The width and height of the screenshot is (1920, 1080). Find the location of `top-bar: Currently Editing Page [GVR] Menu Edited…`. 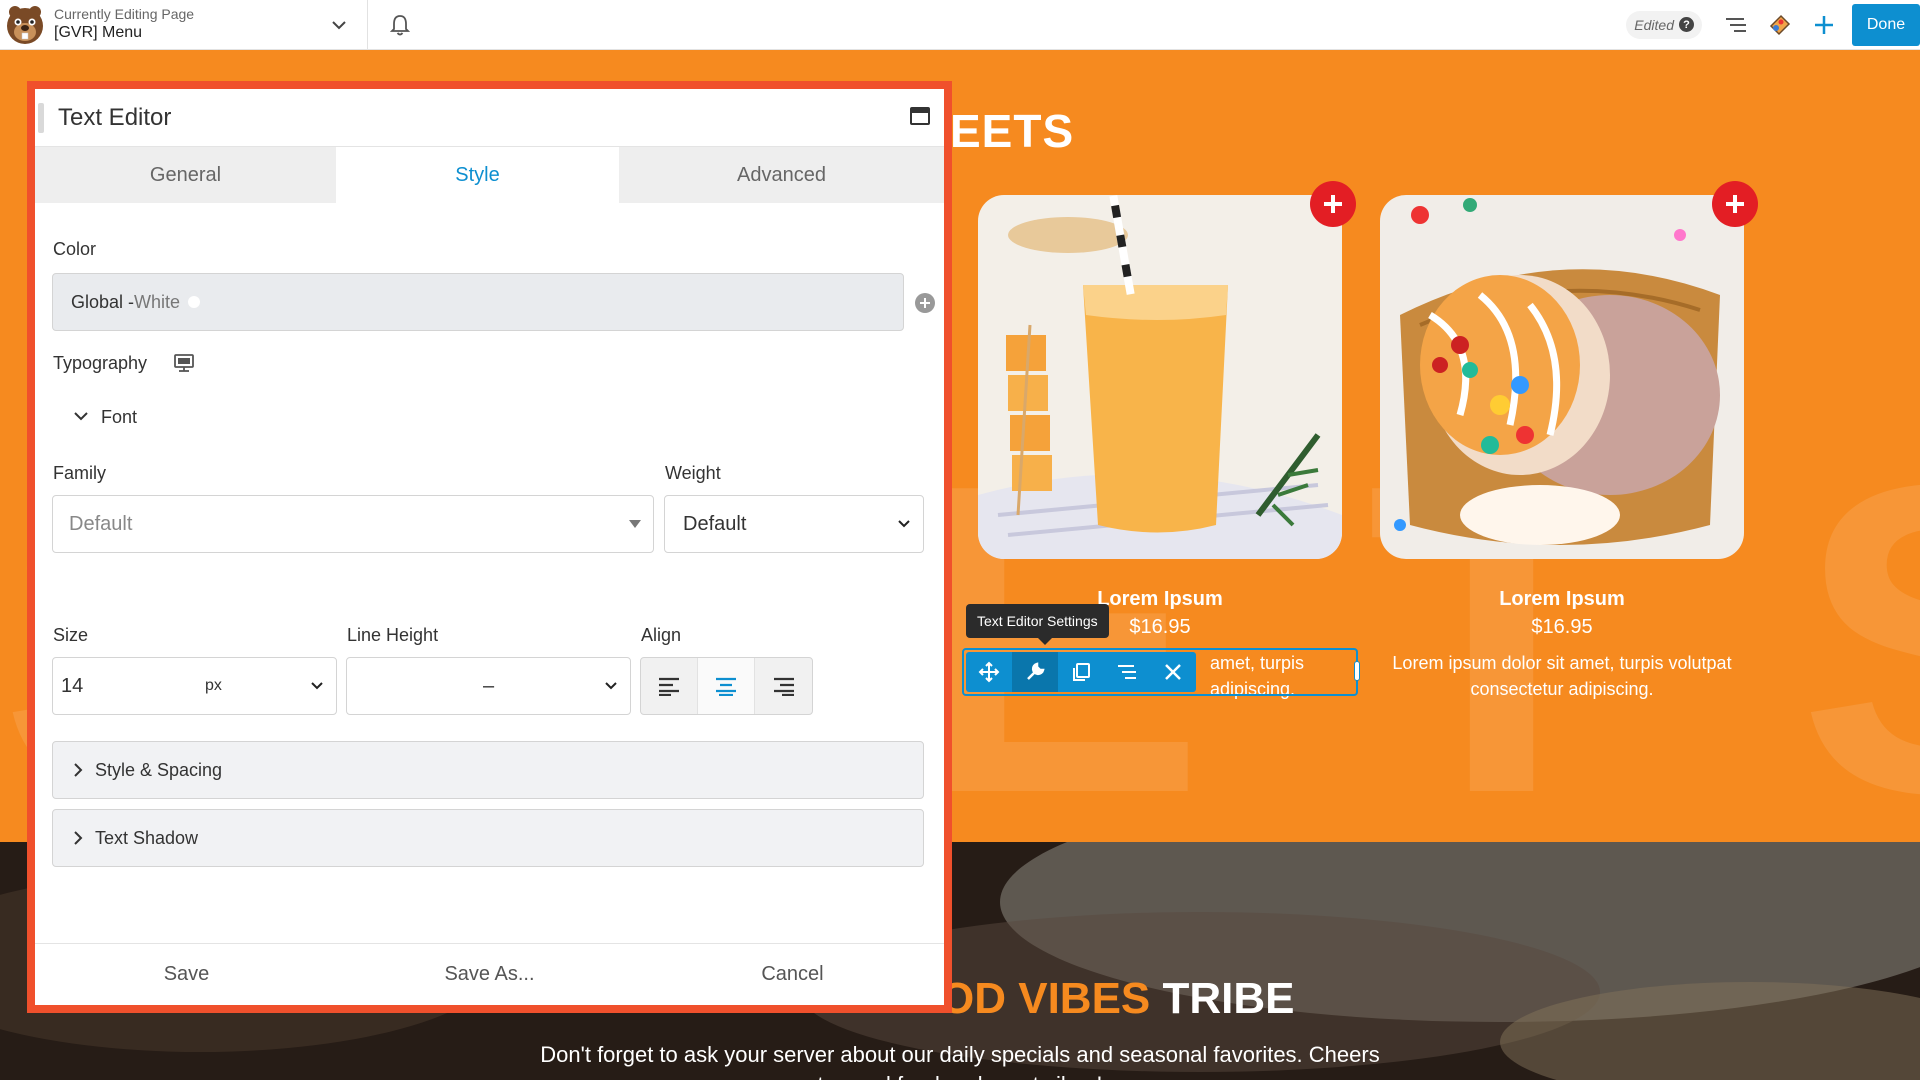

top-bar: Currently Editing Page [GVR] Menu Edited… is located at coordinates (960, 25).